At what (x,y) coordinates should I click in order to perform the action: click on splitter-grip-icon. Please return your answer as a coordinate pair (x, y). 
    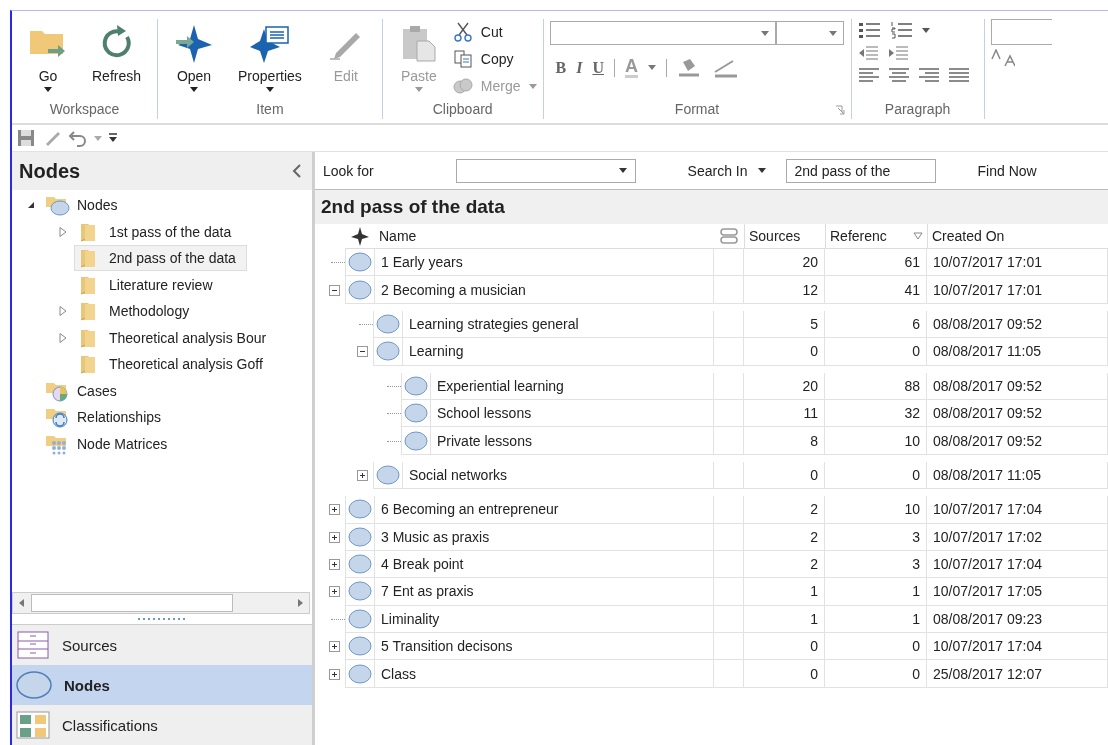
    Looking at the image, I should click on (162, 619).